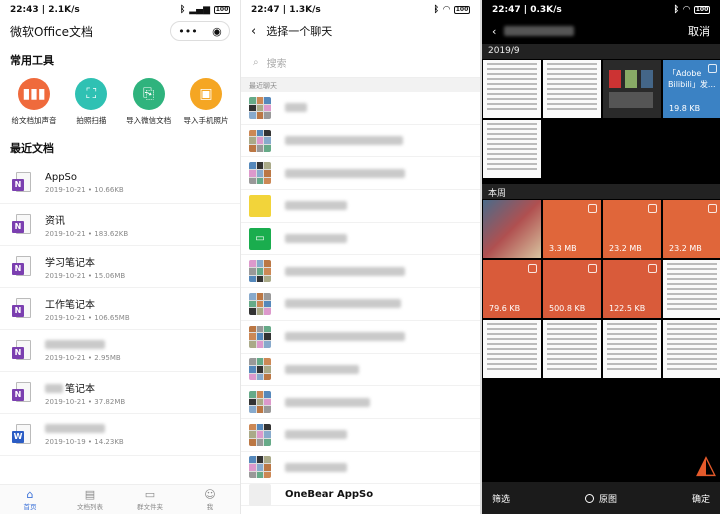 This screenshot has width=720, height=514. I want to click on chat-picker-header: ‹ 选择一个聊天, so click(360, 31).